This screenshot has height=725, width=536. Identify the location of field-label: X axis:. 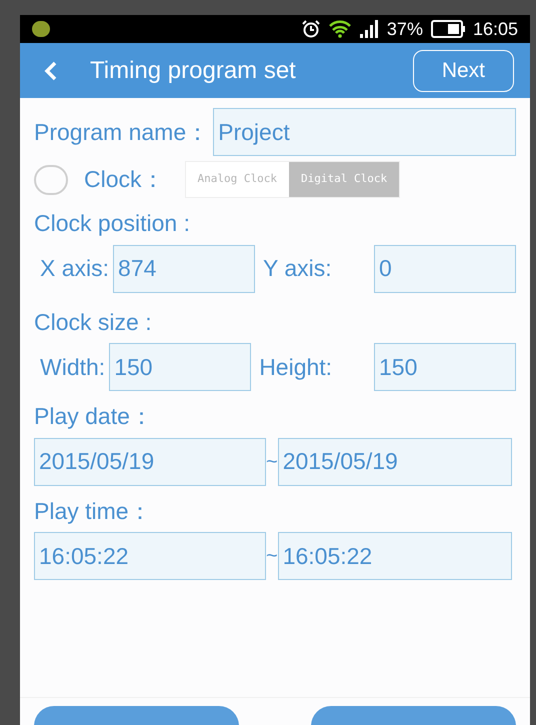
(75, 269).